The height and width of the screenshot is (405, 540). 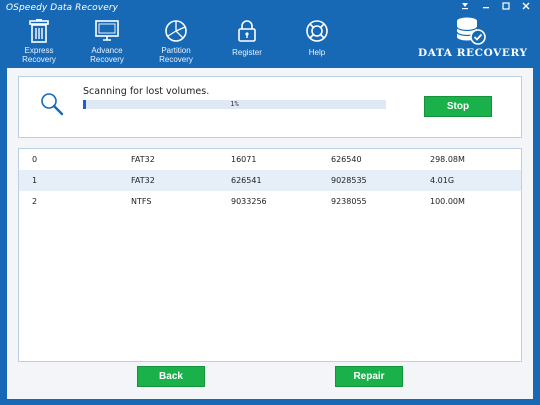 I want to click on advance-recovery-label: Advance Recovery, so click(x=107, y=55).